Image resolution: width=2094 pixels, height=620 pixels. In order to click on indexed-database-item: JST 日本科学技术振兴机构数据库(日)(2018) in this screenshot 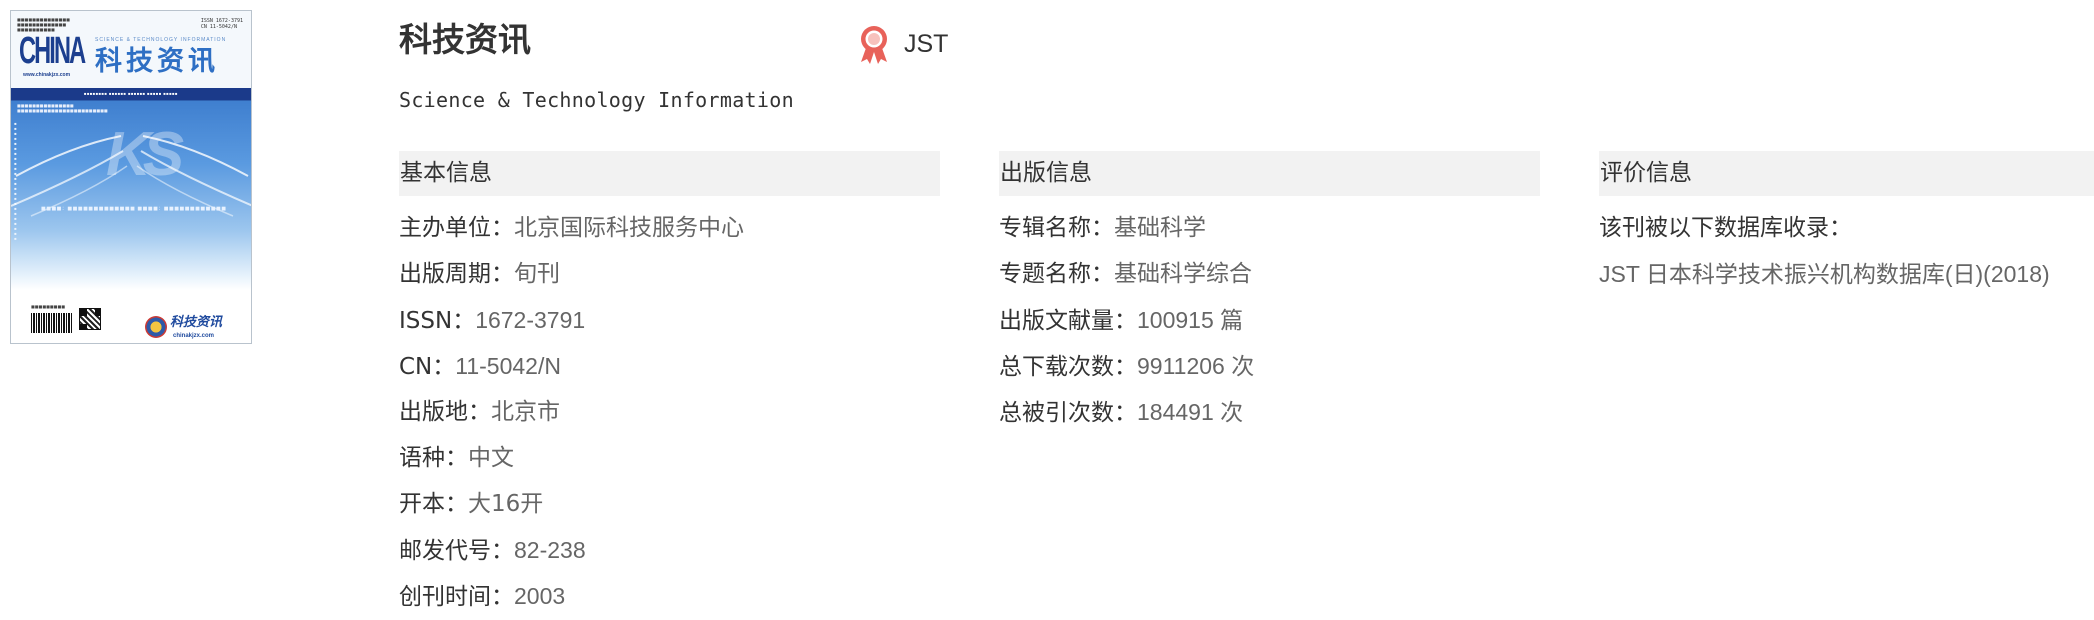, I will do `click(1824, 274)`.